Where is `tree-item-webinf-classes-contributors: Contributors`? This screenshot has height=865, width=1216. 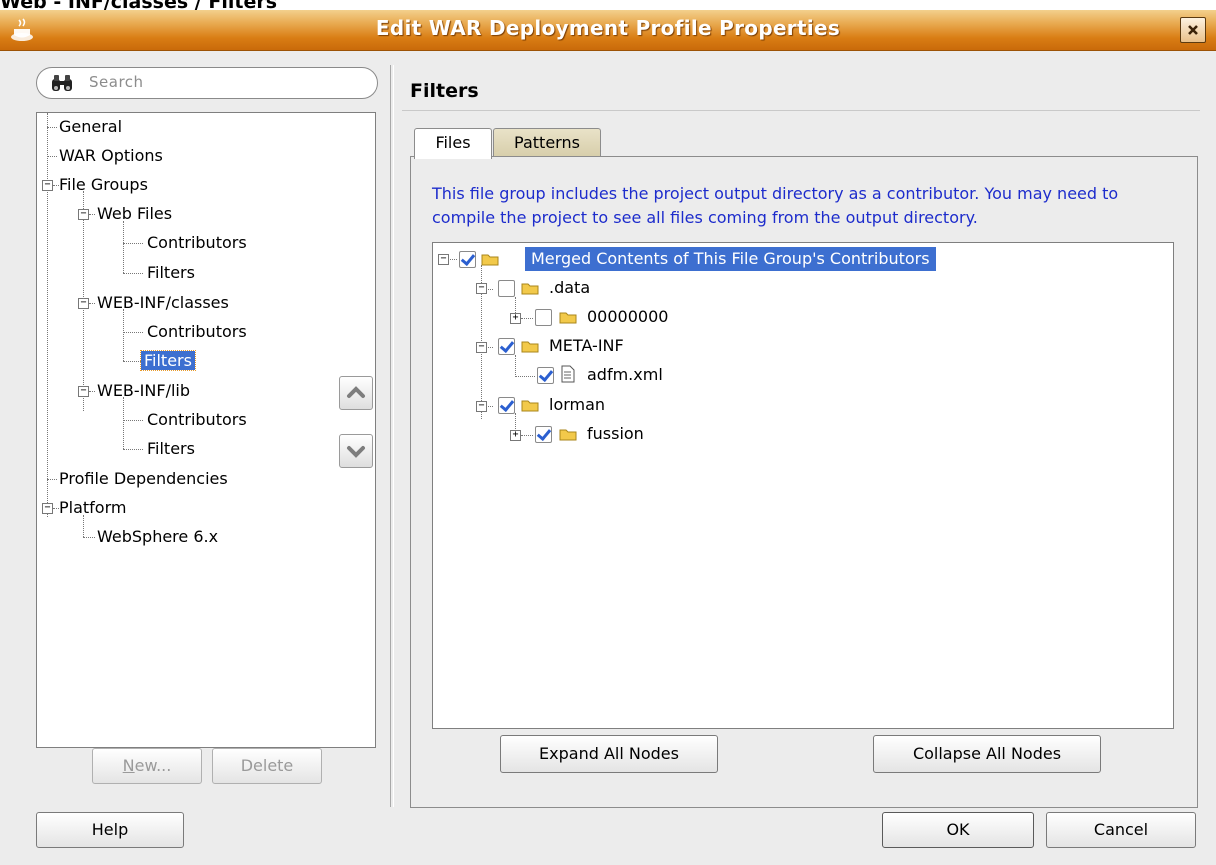 tree-item-webinf-classes-contributors: Contributors is located at coordinates (197, 332).